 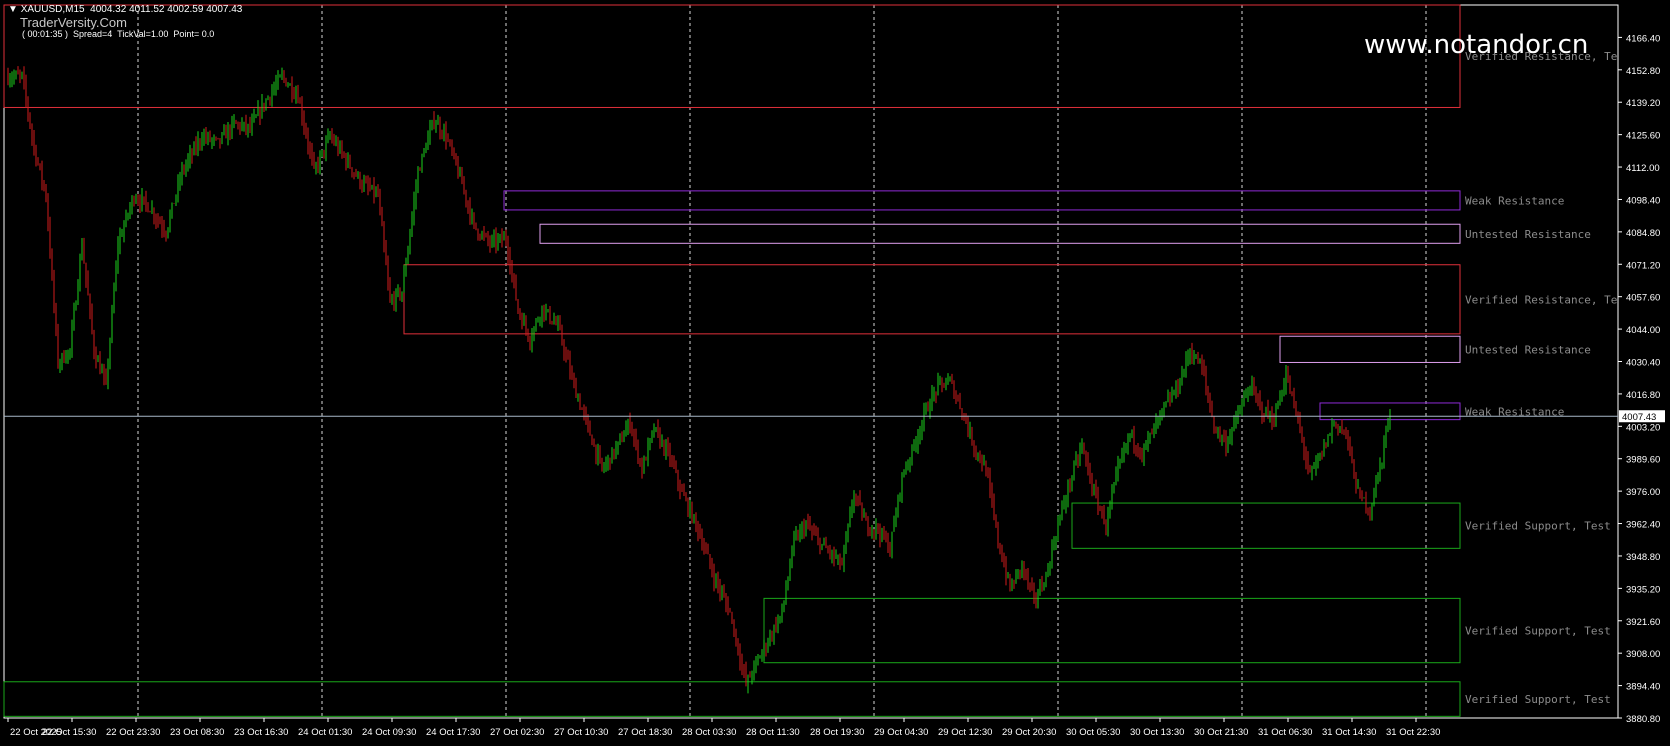 What do you see at coordinates (709, 732) in the screenshot?
I see `x-tick-label: 28 Oct 03:30` at bounding box center [709, 732].